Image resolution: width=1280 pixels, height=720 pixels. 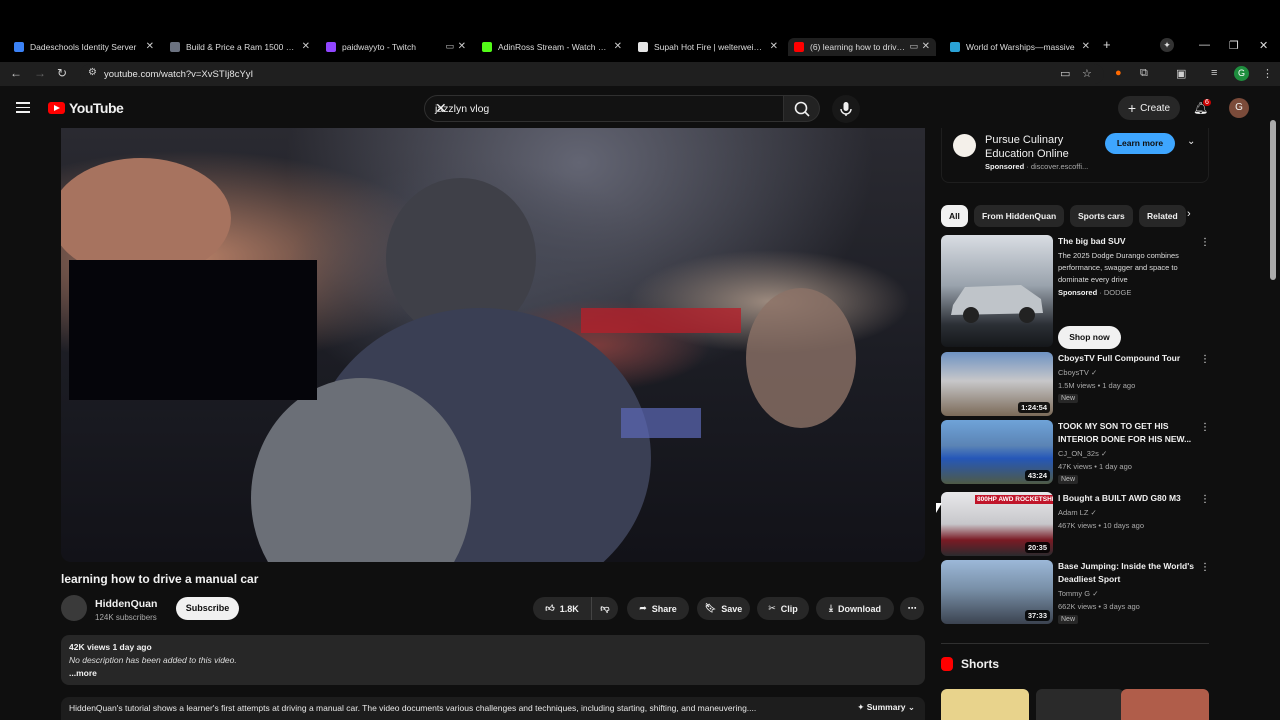 What do you see at coordinates (1020, 47) in the screenshot?
I see `browser-tab: World of Warships—massive ✕` at bounding box center [1020, 47].